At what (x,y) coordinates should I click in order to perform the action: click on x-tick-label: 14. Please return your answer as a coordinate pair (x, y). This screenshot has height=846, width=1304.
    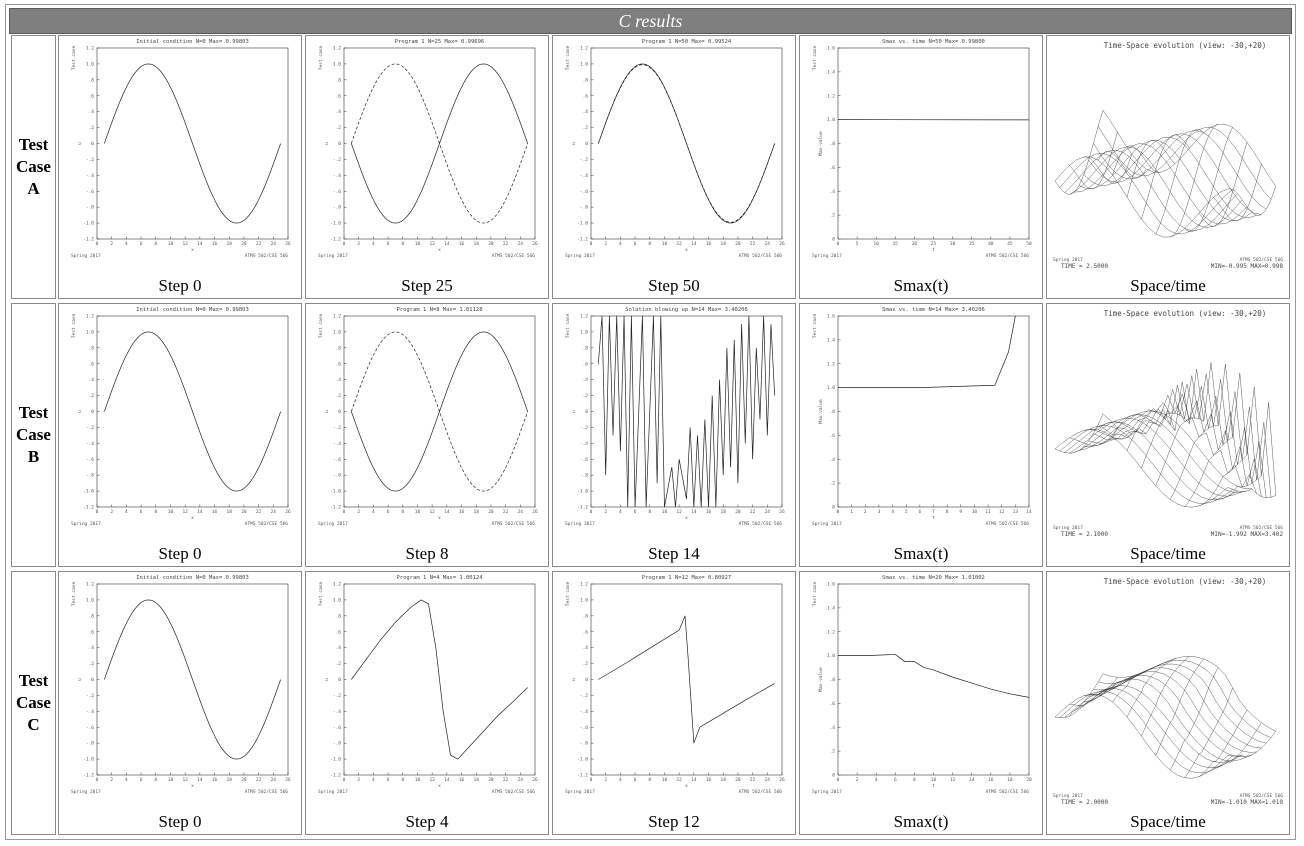
    Looking at the image, I should click on (1029, 512).